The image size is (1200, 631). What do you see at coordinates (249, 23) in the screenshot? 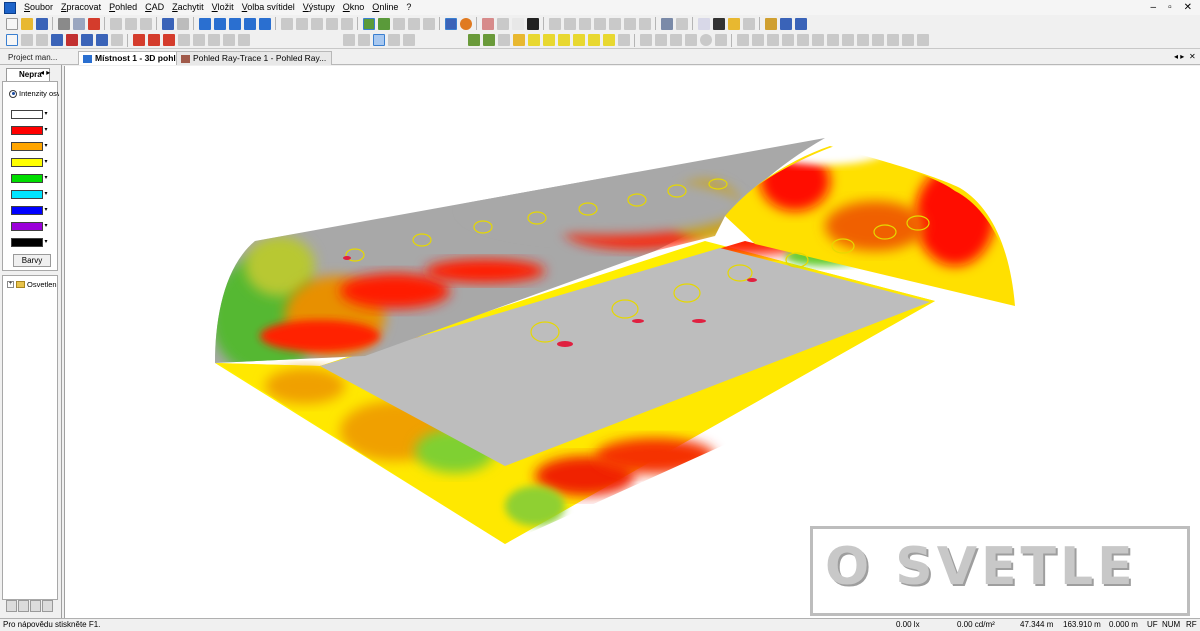
I see `view-top-icon` at bounding box center [249, 23].